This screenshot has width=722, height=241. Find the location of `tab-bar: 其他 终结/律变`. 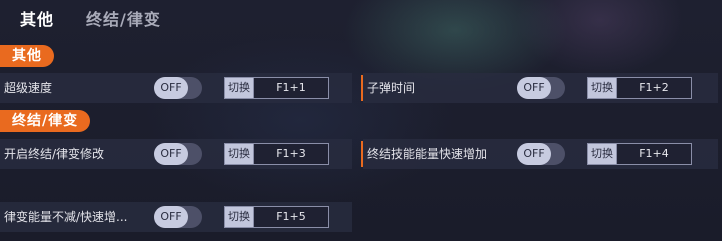

tab-bar: 其他 终结/律变 is located at coordinates (361, 17).